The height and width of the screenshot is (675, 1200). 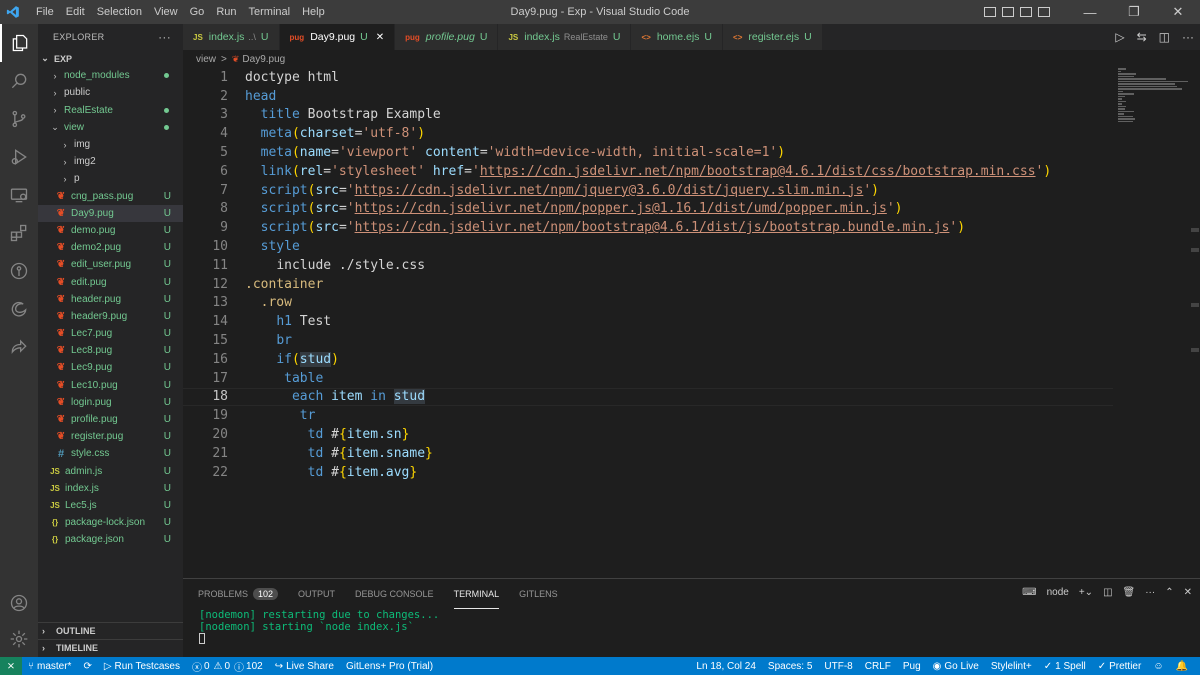 What do you see at coordinates (648, 246) in the screenshot?
I see `code-line: 10 style` at bounding box center [648, 246].